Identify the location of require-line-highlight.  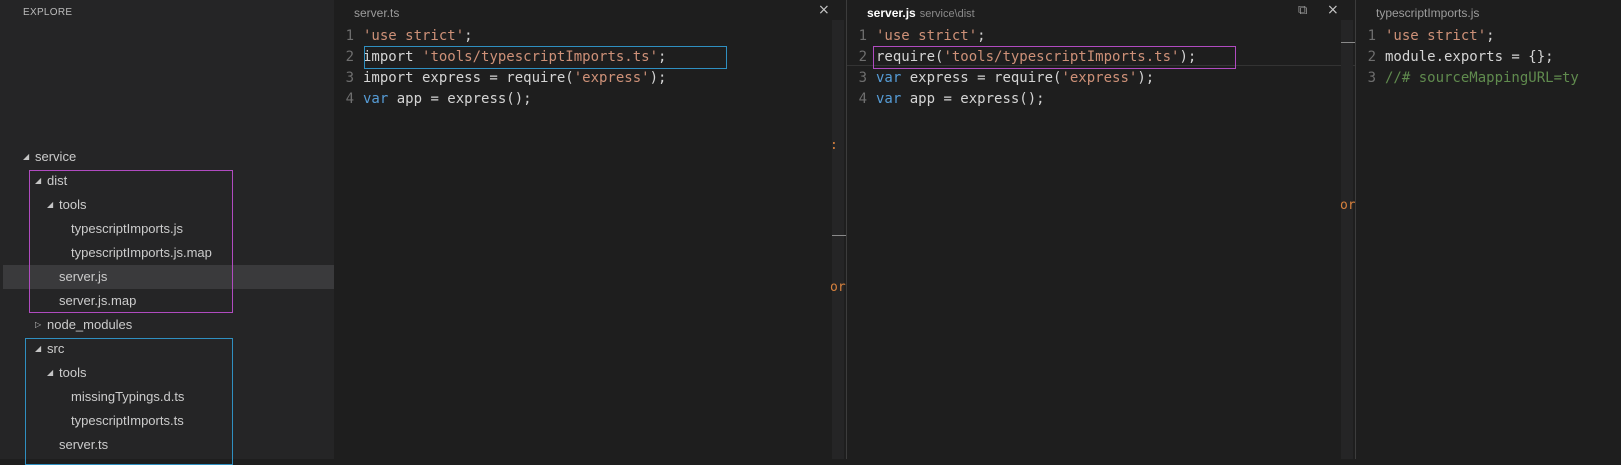
(1054, 57).